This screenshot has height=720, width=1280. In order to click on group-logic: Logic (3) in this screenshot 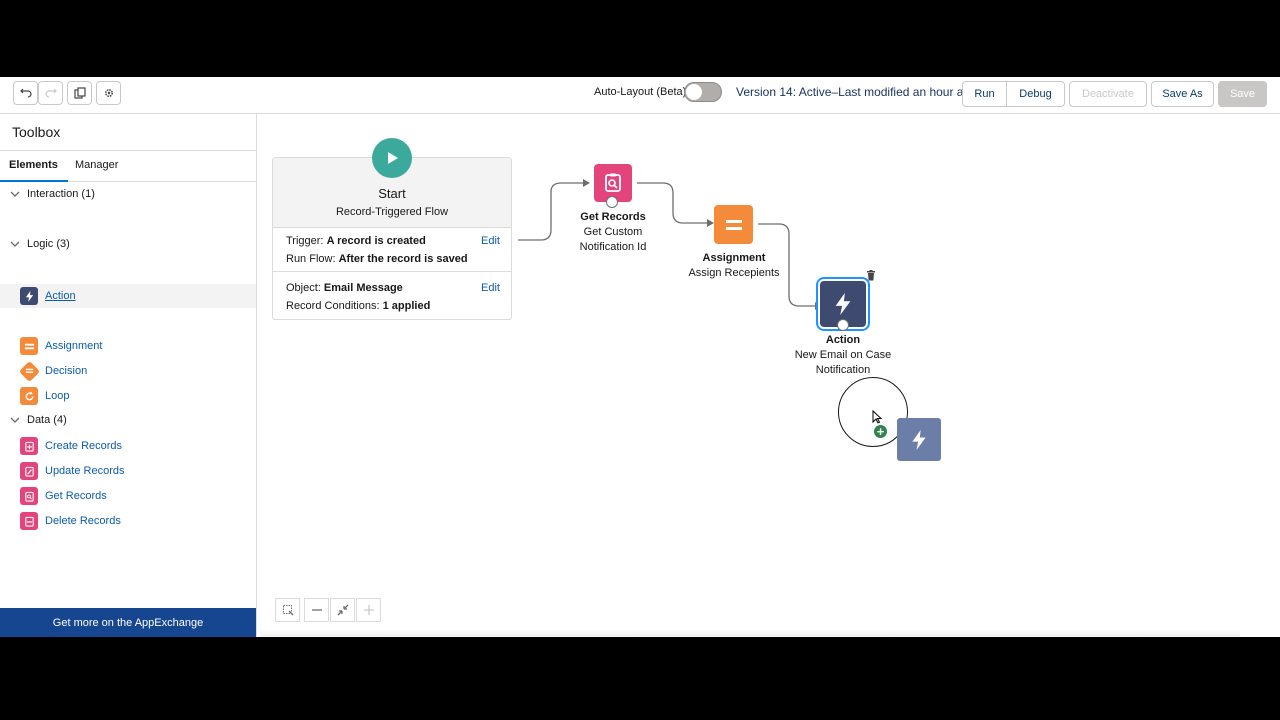, I will do `click(40, 244)`.